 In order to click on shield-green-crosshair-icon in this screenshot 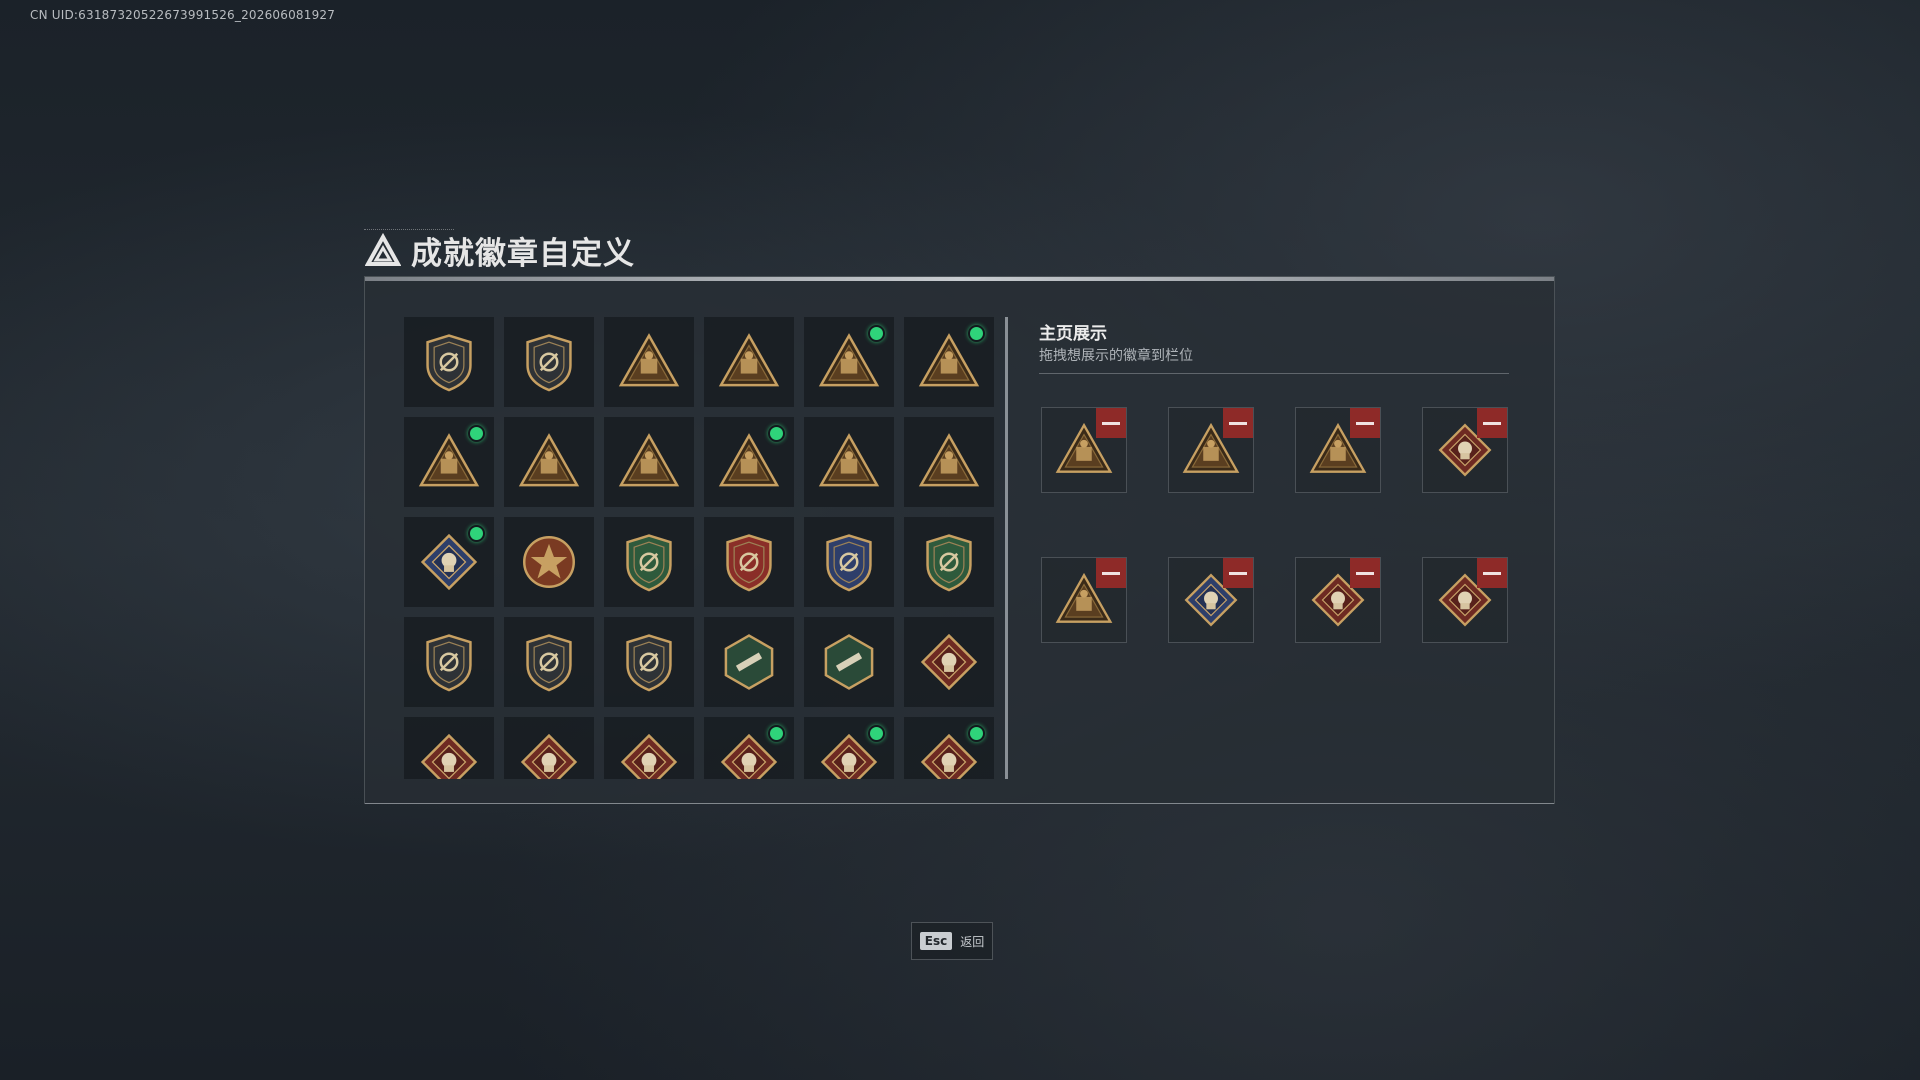, I will do `click(949, 562)`.